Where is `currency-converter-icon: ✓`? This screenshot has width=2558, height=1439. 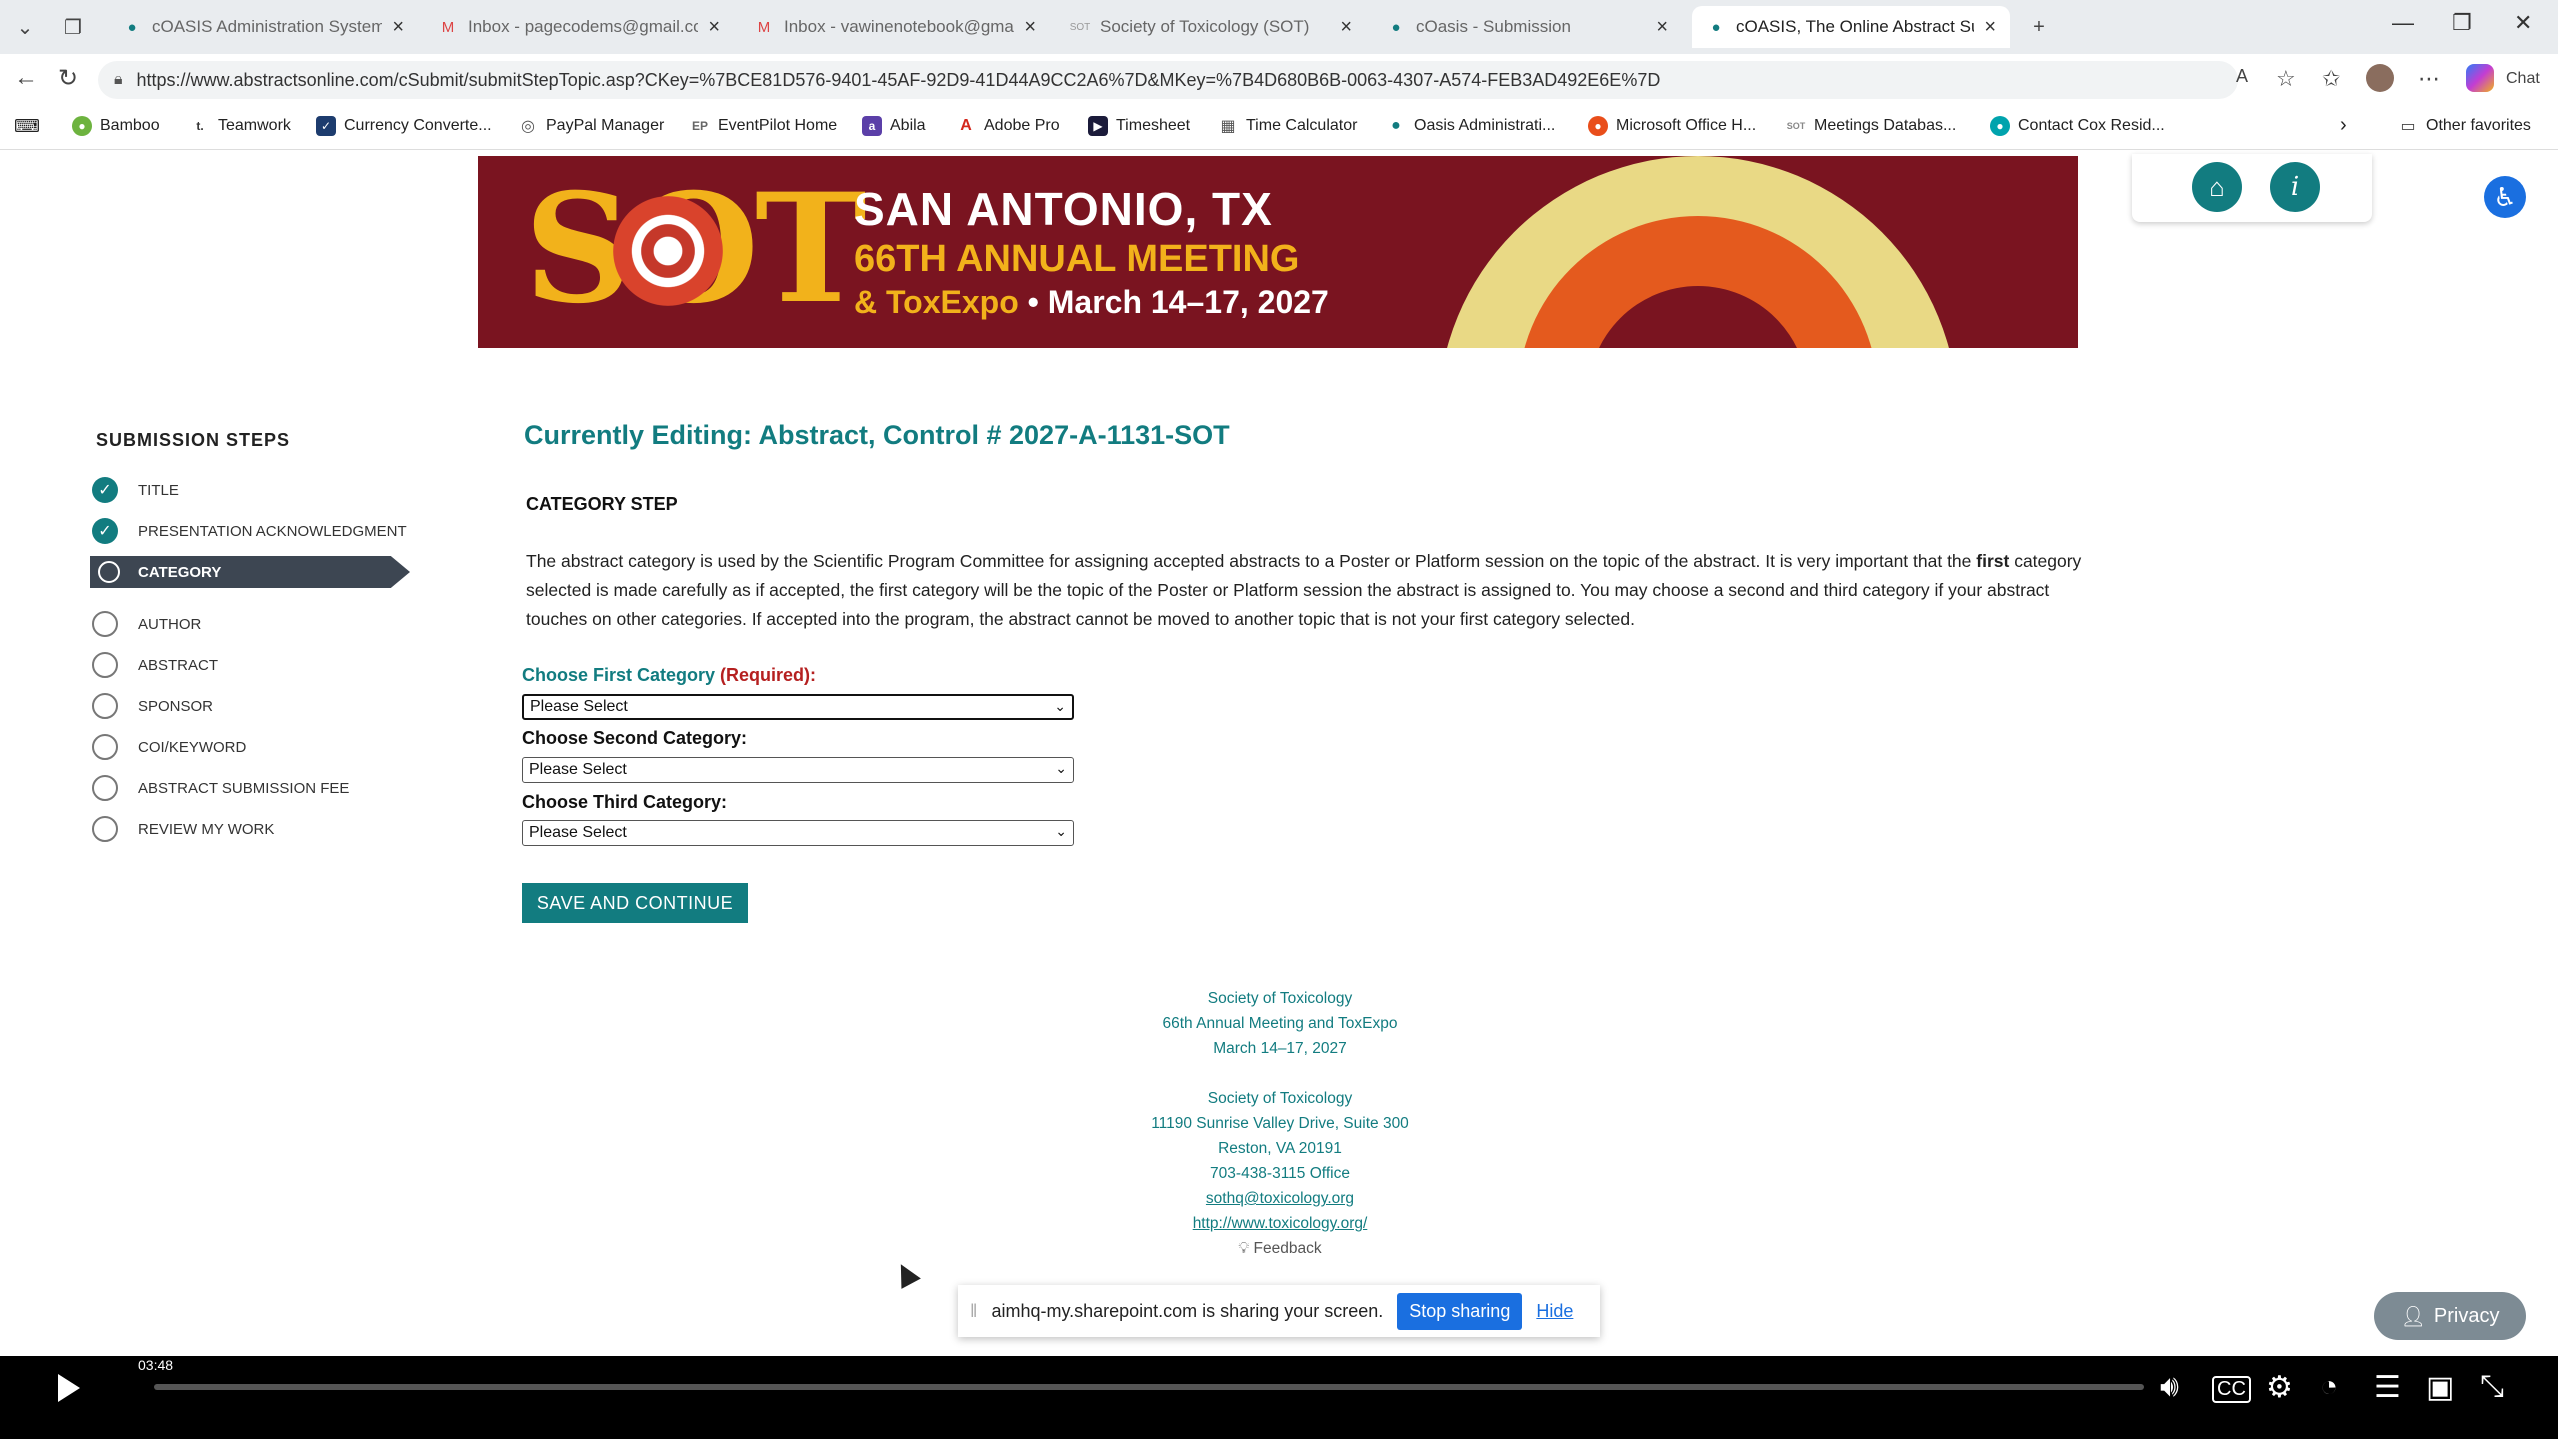 currency-converter-icon: ✓ is located at coordinates (326, 126).